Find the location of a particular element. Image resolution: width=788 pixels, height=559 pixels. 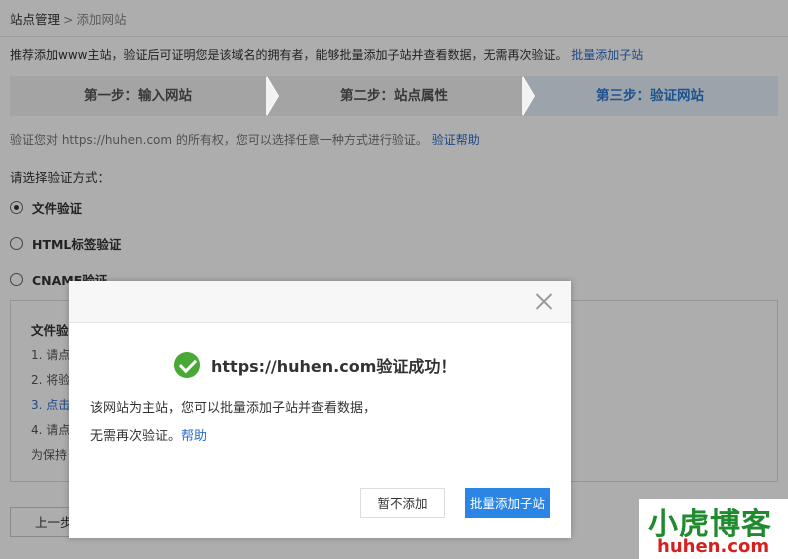

dialog-help-link: 帮助 is located at coordinates (194, 436).